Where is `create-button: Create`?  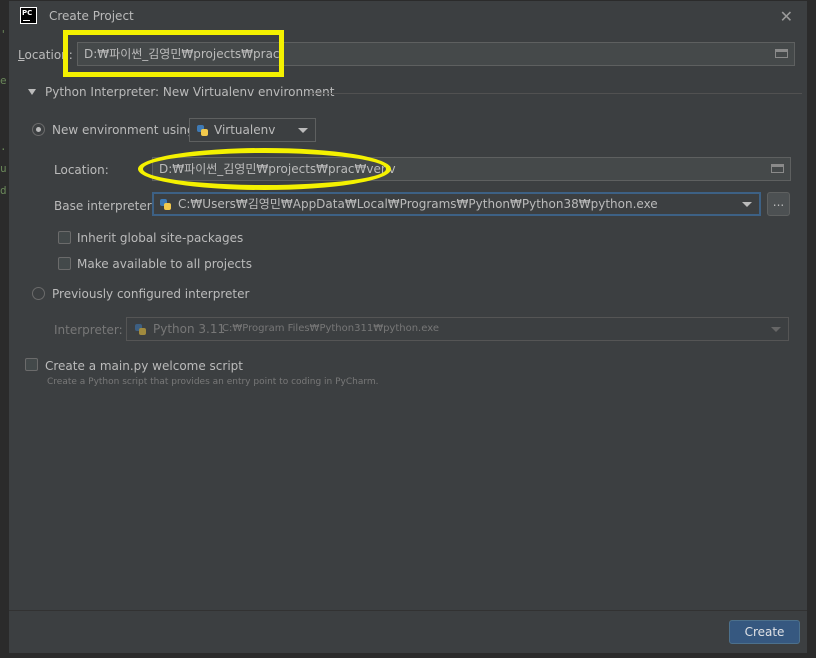 create-button: Create is located at coordinates (764, 632).